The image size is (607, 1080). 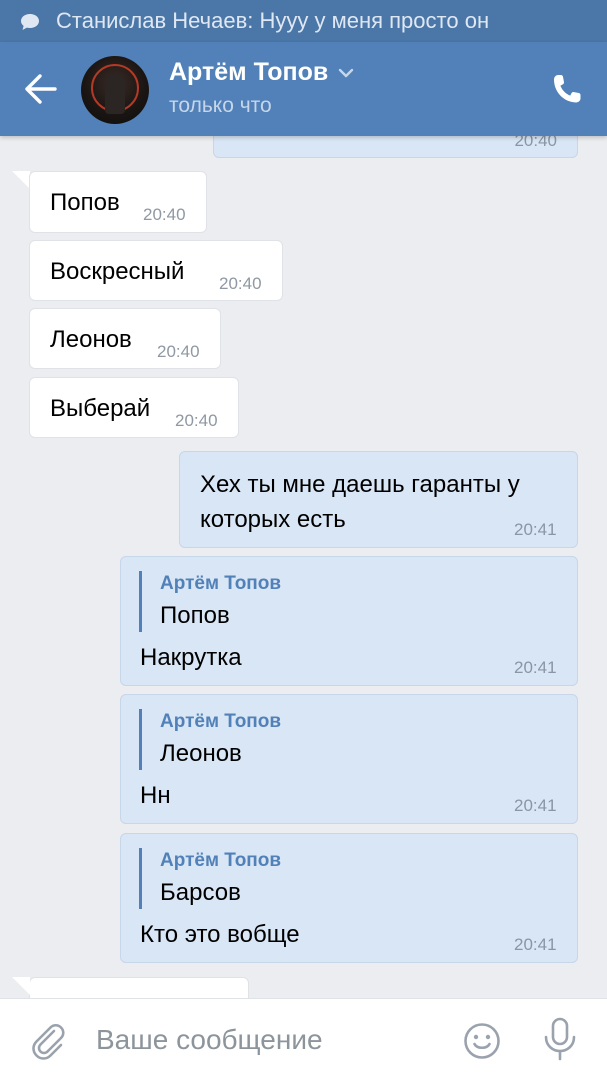 I want to click on reply-quoted-text: Барсов, so click(x=200, y=892).